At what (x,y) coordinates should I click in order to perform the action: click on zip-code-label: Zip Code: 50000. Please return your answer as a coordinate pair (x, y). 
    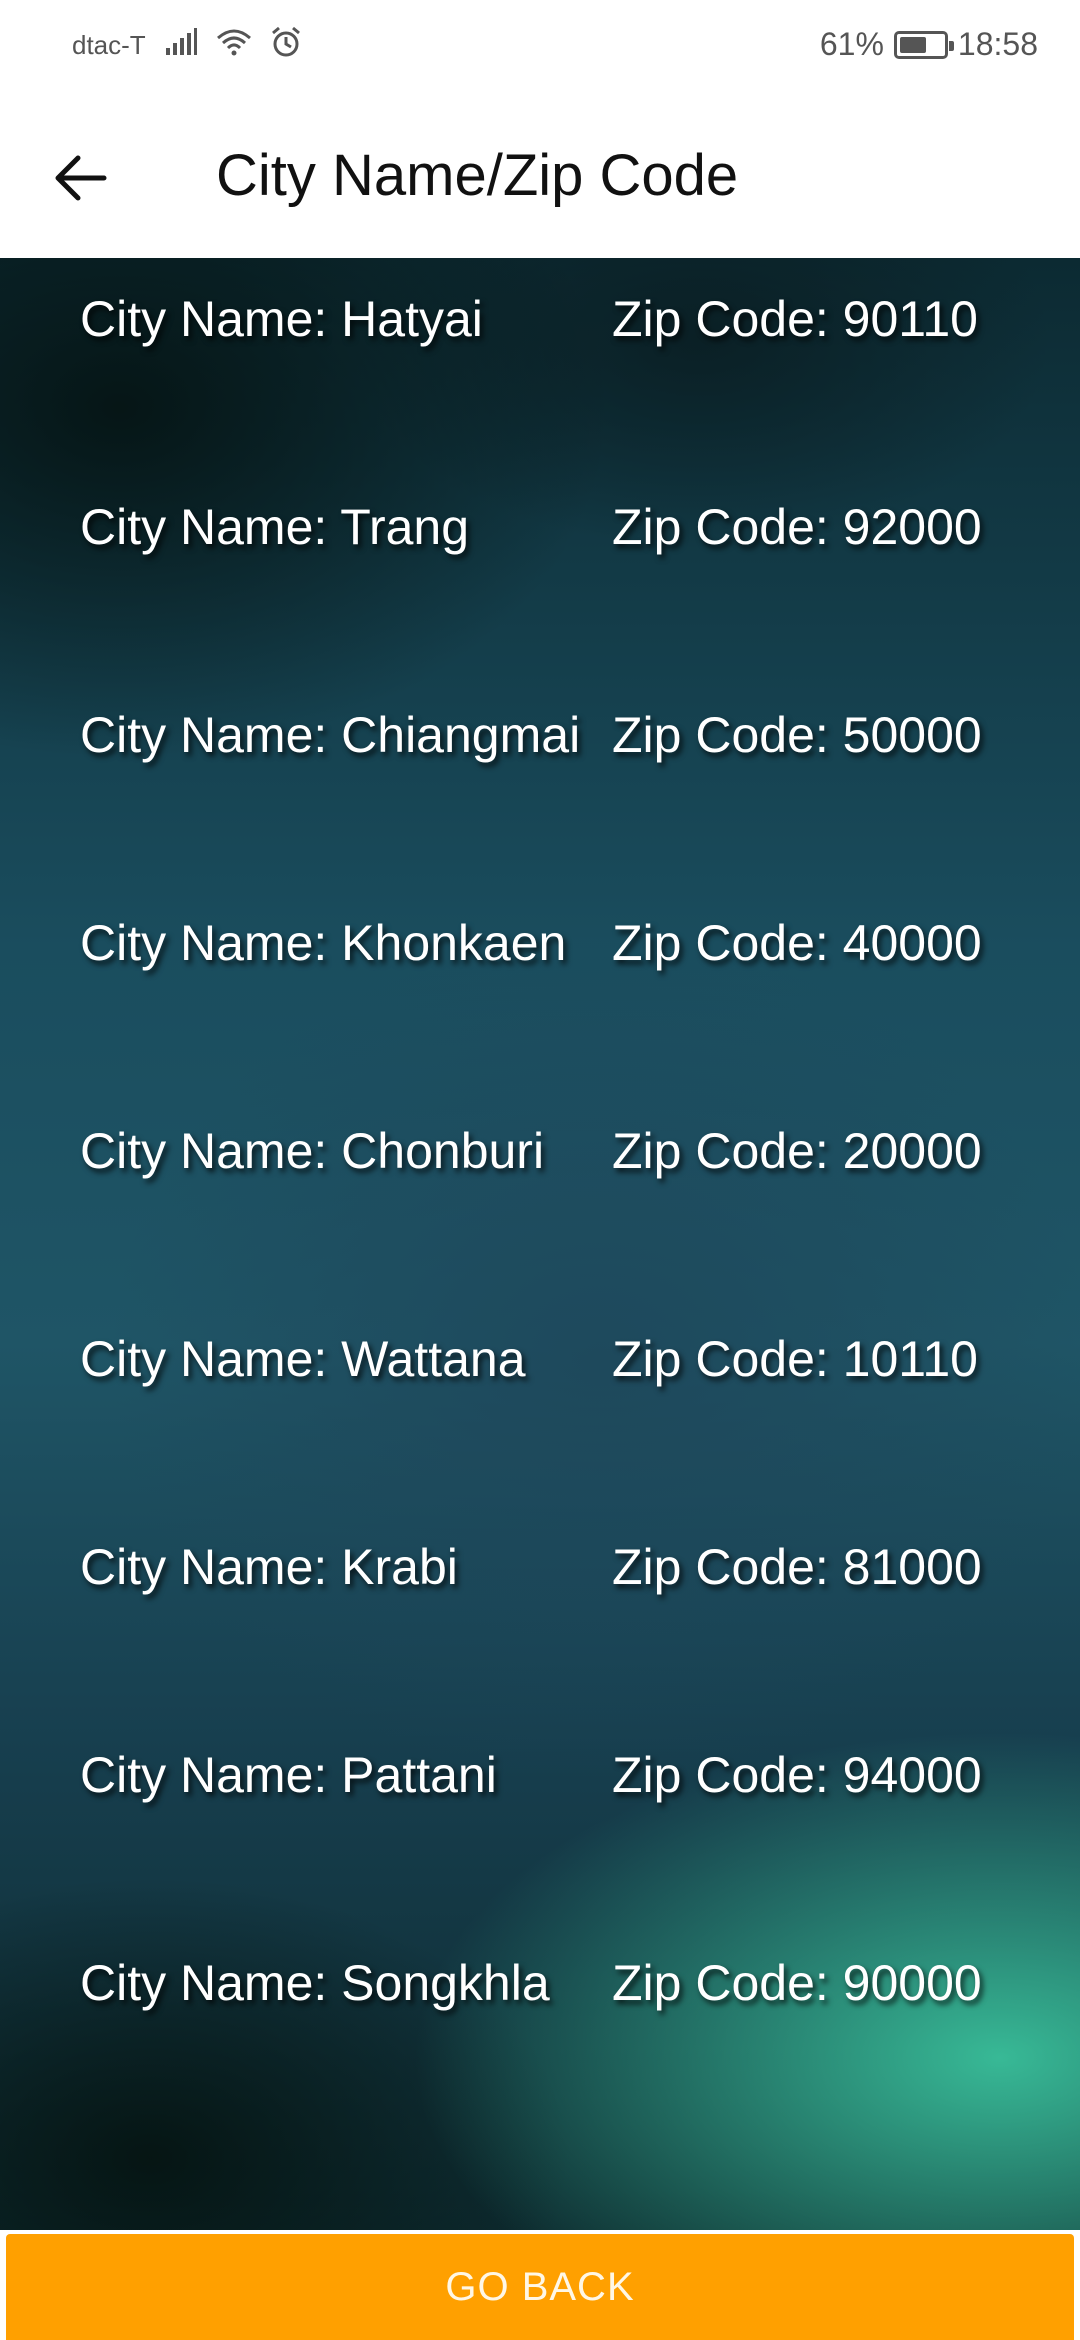
    Looking at the image, I should click on (797, 735).